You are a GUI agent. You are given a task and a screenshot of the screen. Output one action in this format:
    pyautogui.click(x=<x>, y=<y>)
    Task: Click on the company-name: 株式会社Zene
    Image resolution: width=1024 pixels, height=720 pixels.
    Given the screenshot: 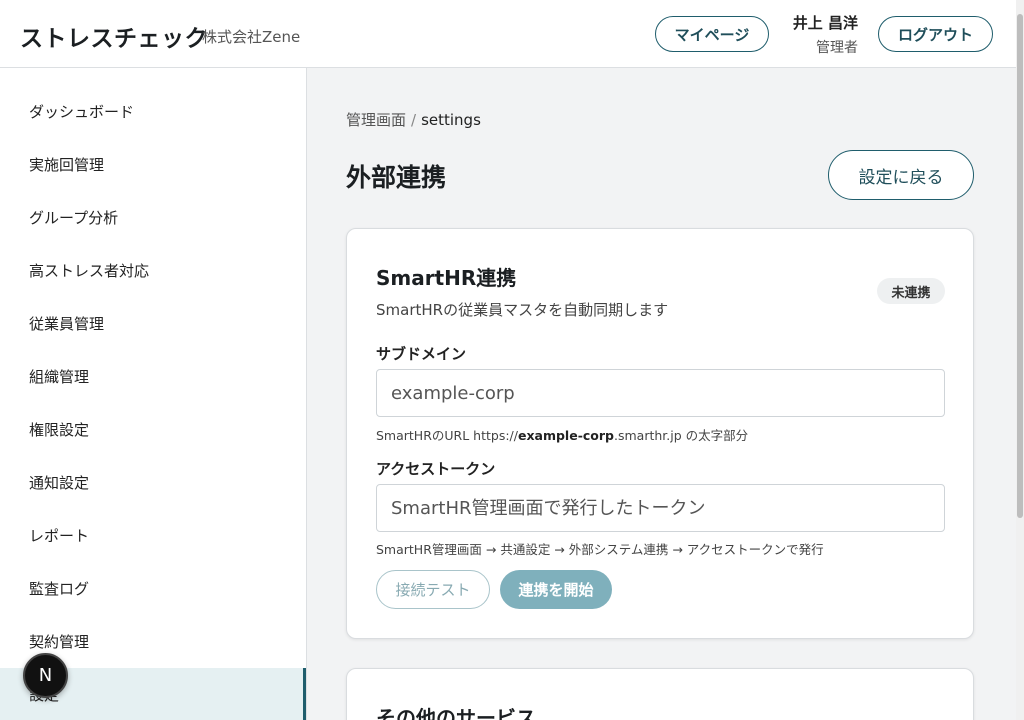 What is the action you would take?
    pyautogui.click(x=251, y=37)
    